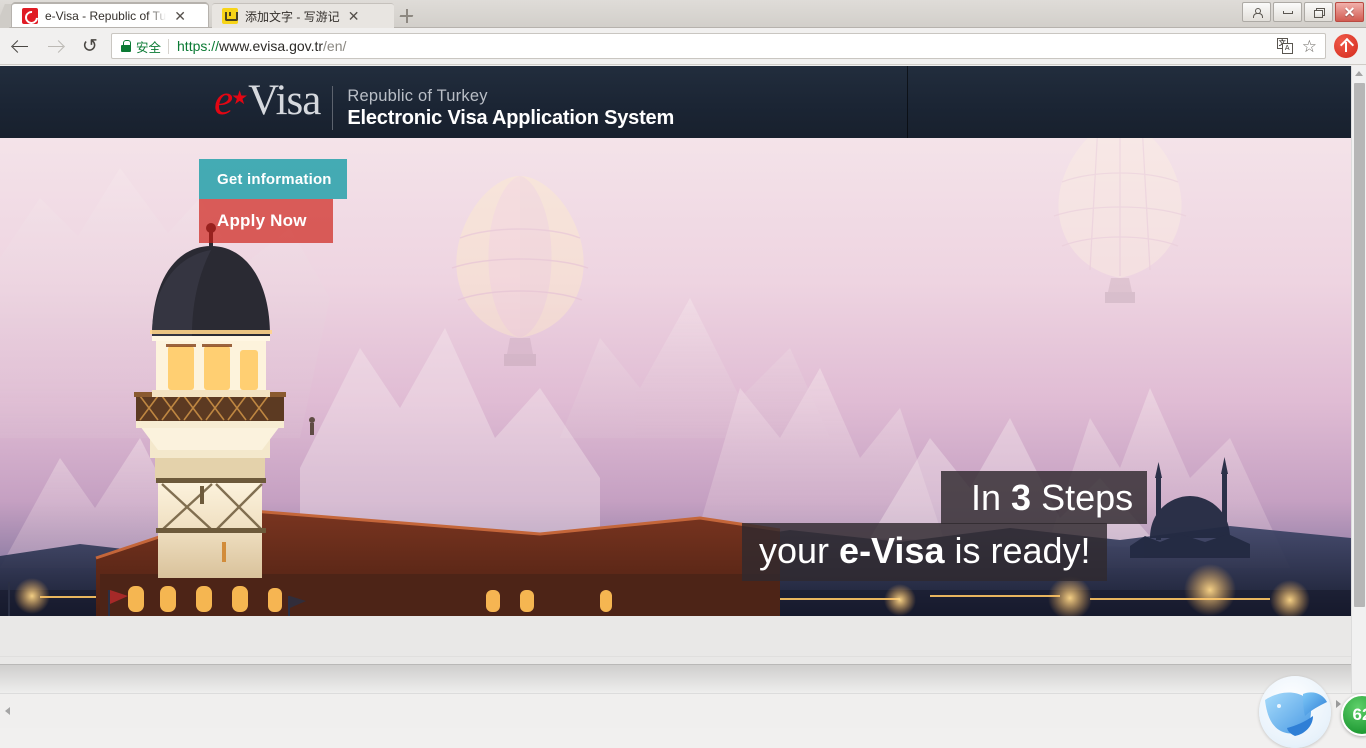  I want to click on bird-widget, so click(1295, 712).